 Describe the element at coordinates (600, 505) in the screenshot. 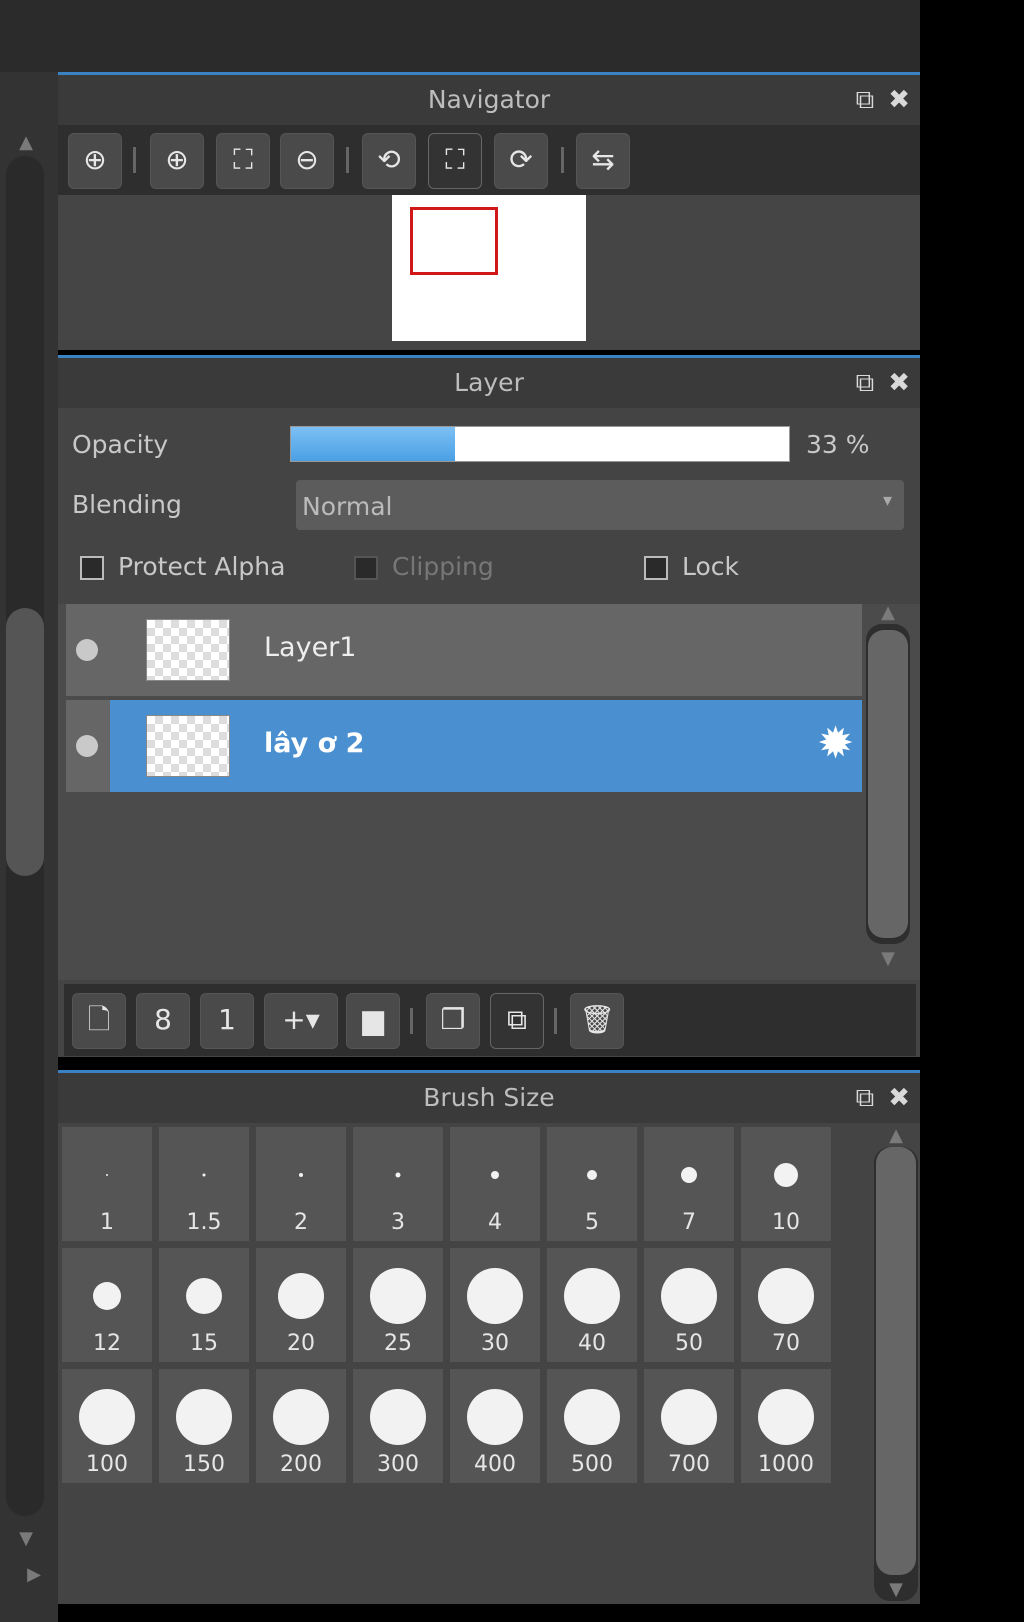

I see `blending-select: Normal ▾` at that location.